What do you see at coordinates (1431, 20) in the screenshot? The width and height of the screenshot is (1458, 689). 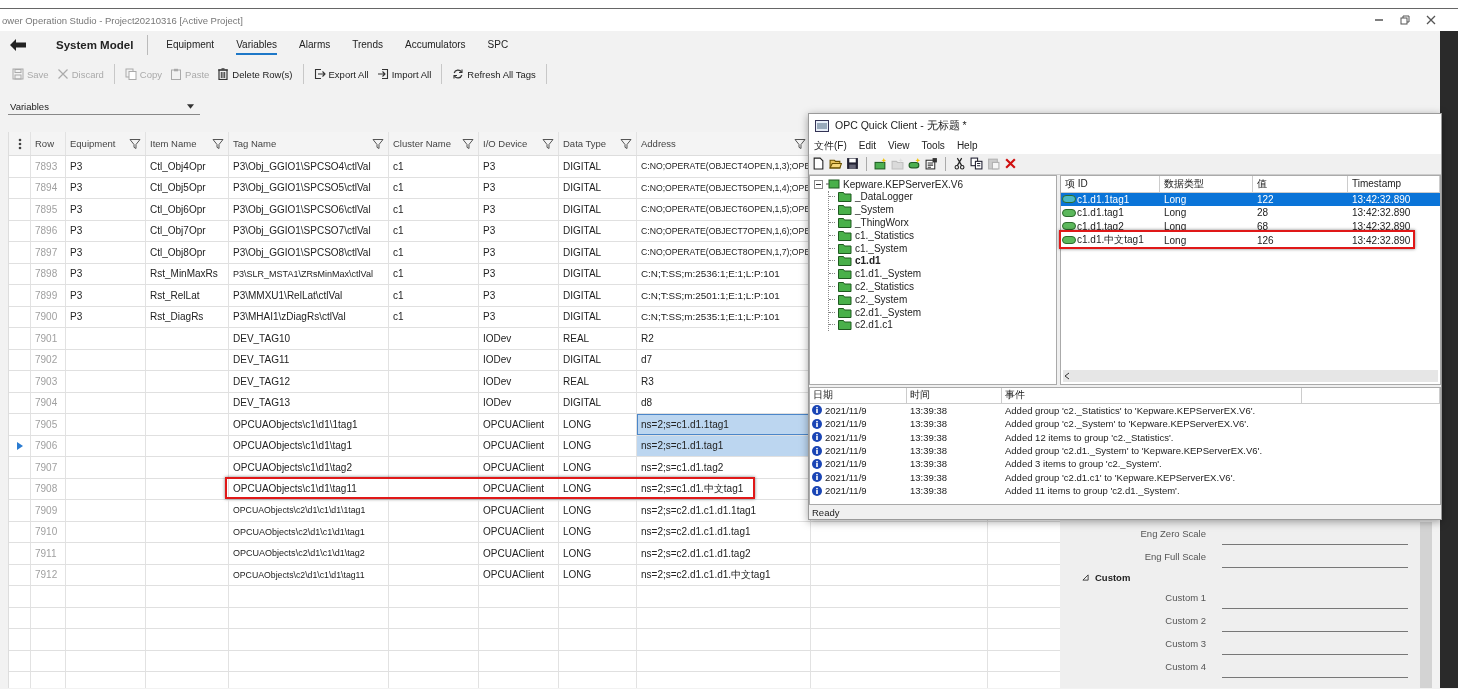 I see `close-icon` at bounding box center [1431, 20].